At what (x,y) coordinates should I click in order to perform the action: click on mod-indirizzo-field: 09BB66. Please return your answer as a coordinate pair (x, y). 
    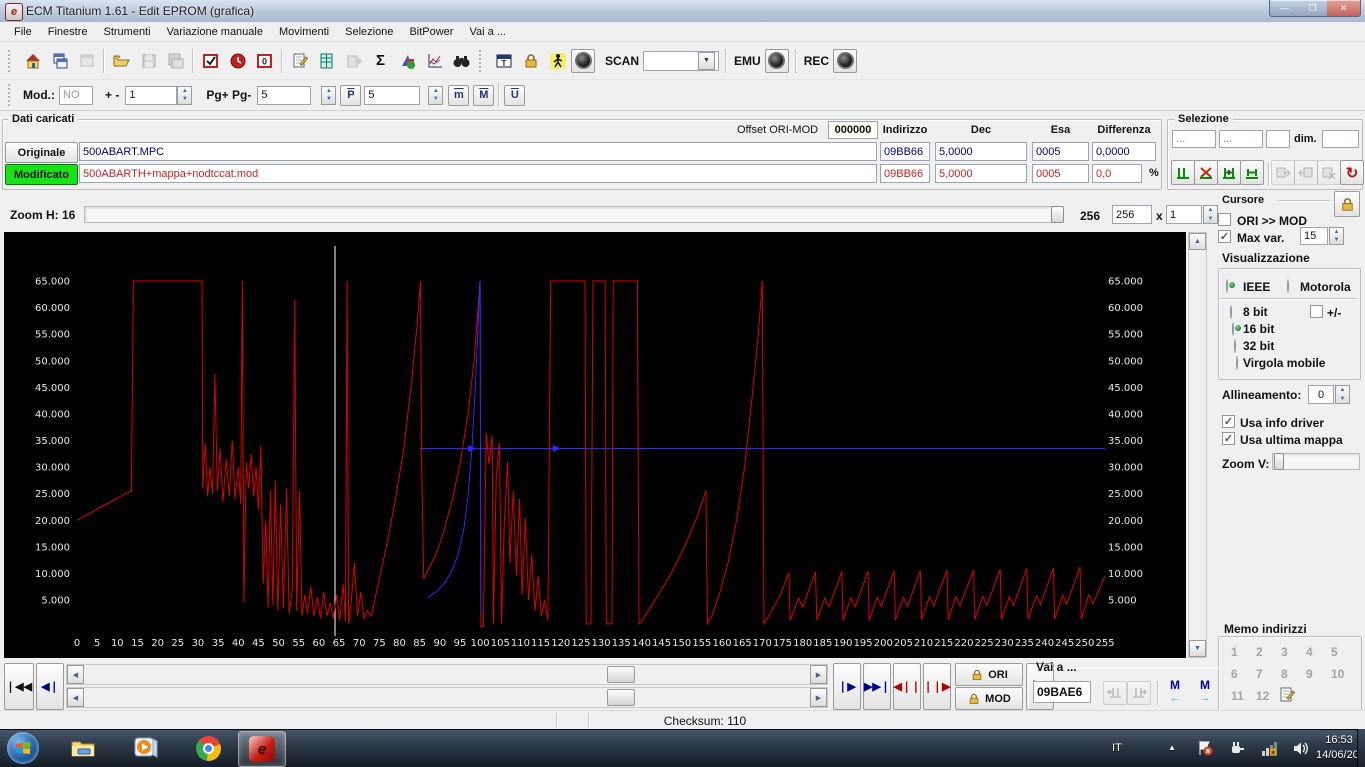
    Looking at the image, I should click on (905, 173).